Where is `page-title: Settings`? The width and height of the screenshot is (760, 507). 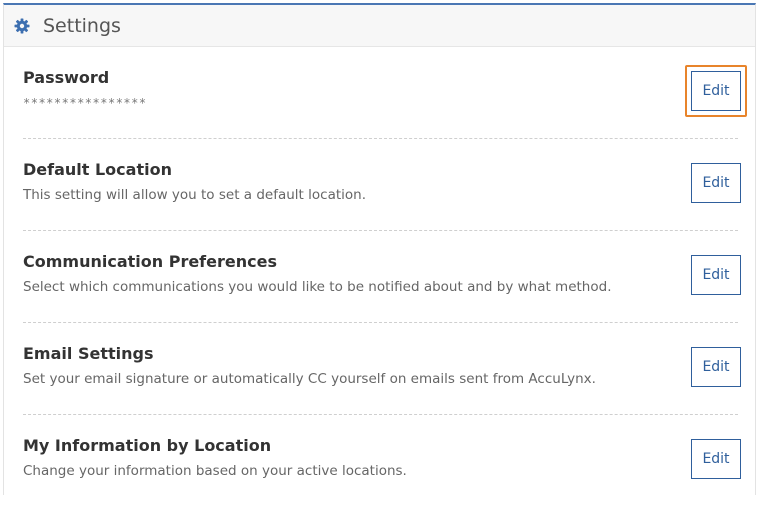 page-title: Settings is located at coordinates (82, 25).